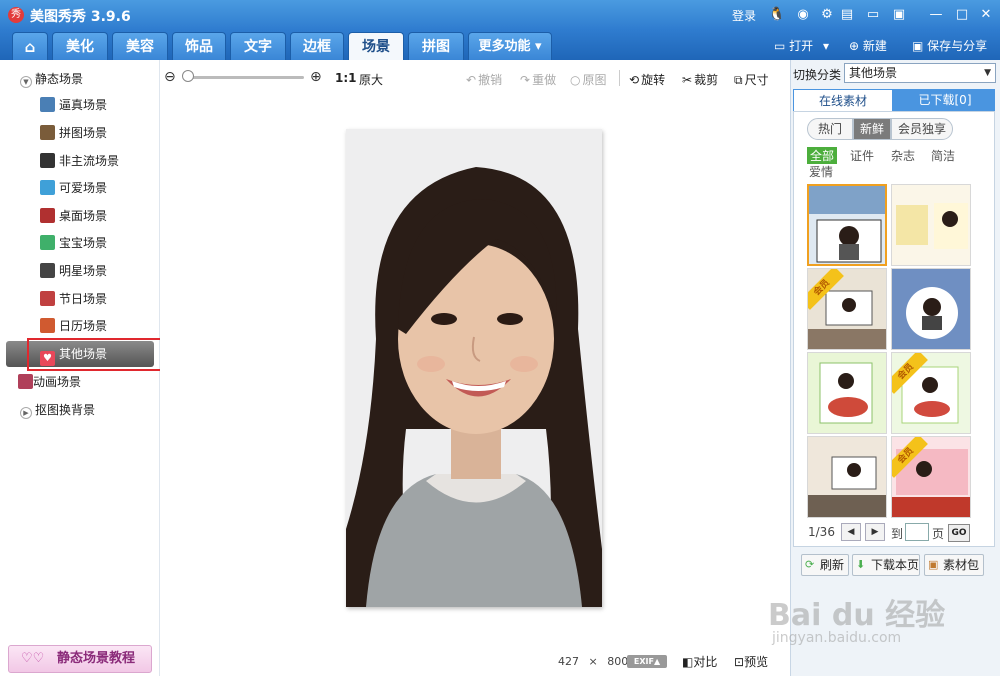  What do you see at coordinates (80, 659) in the screenshot?
I see `static-scene-tutorial-button: ♡♡ 静态场景教程` at bounding box center [80, 659].